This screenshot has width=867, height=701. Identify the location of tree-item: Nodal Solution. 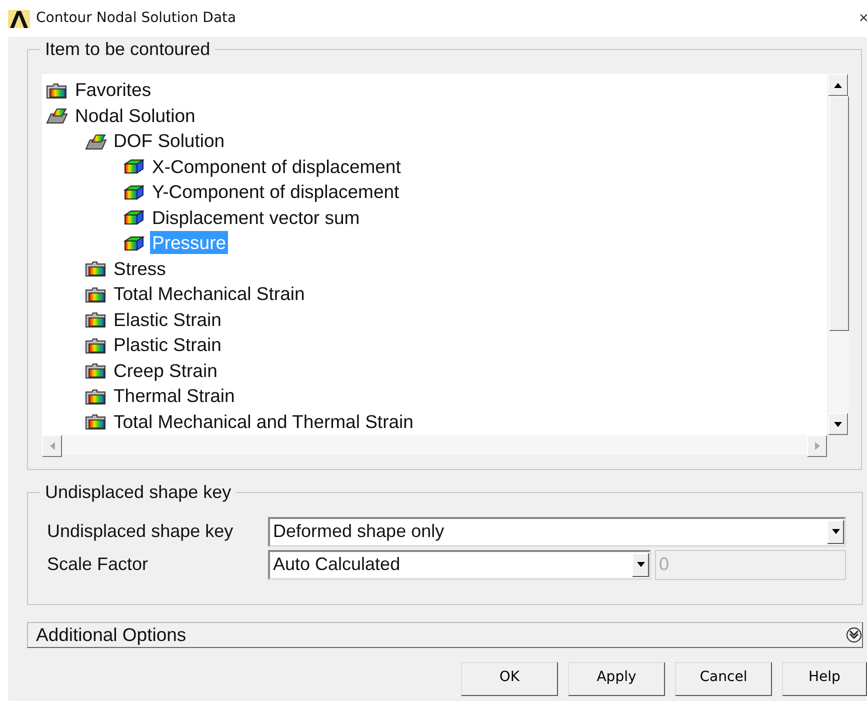
(135, 115).